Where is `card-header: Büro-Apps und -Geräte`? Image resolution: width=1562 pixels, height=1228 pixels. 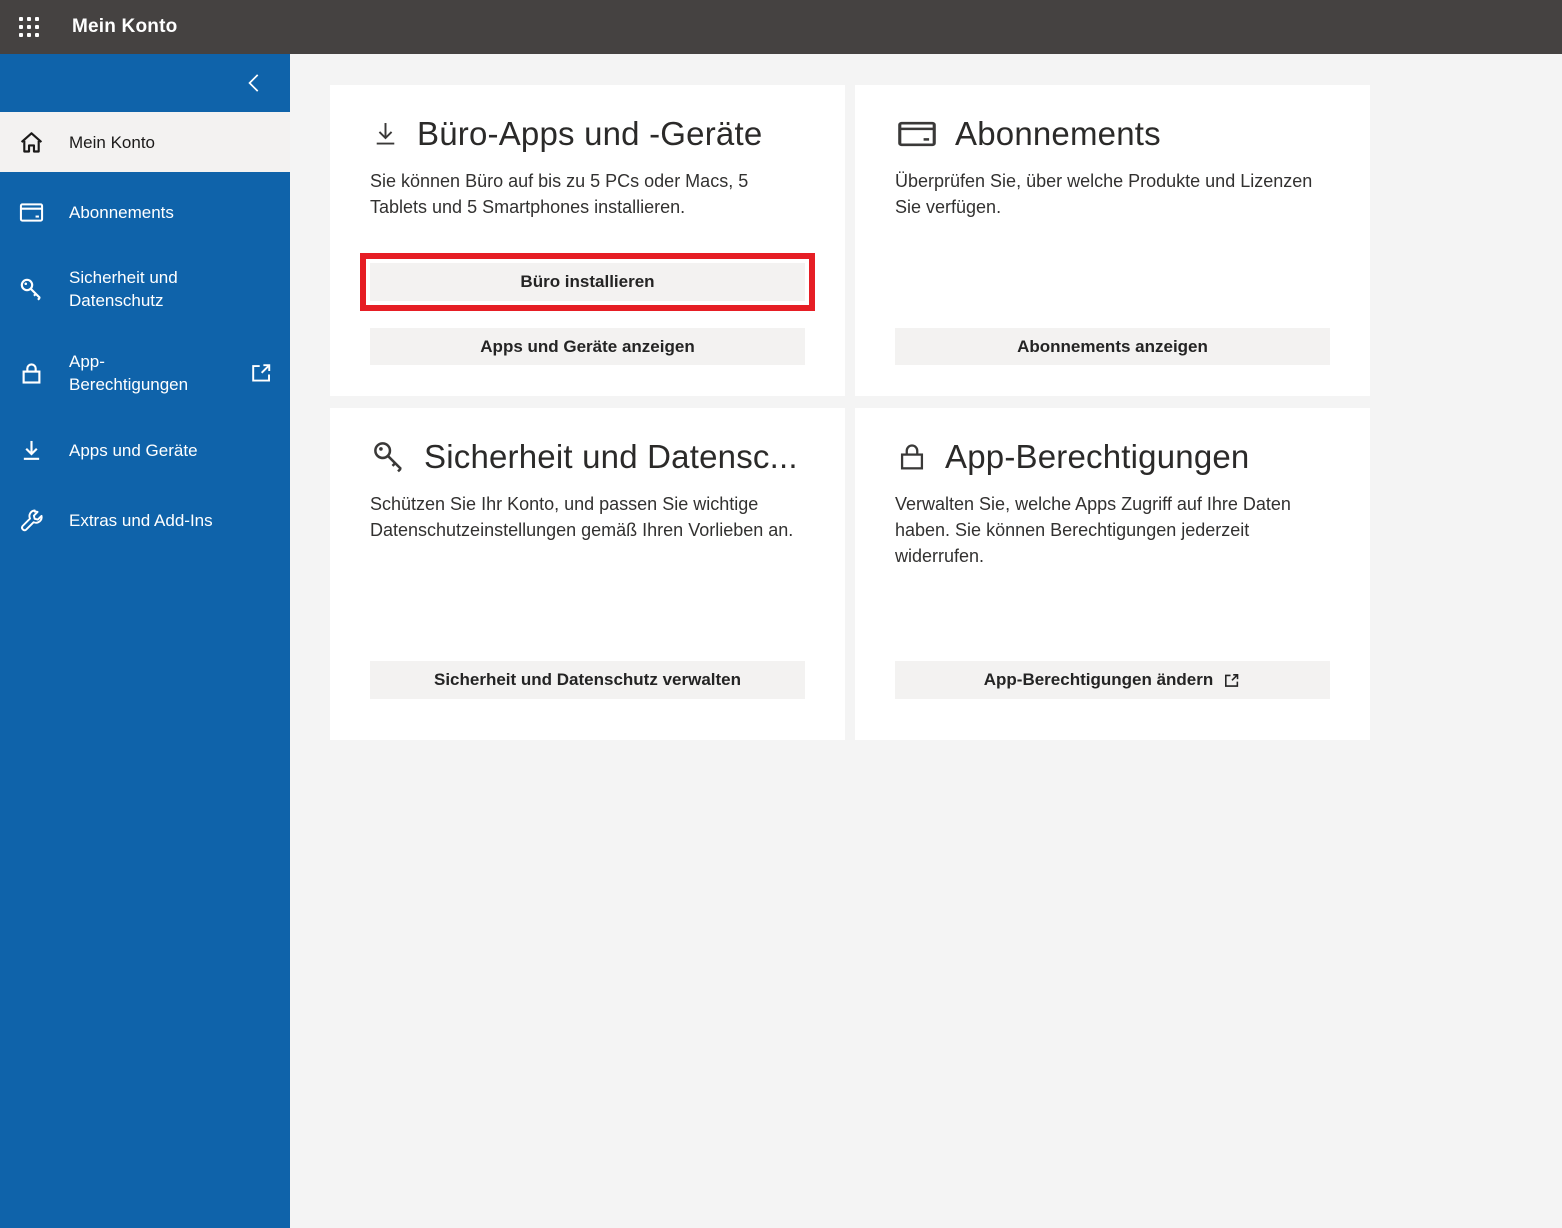
card-header: Büro-Apps und -Geräte is located at coordinates (587, 119).